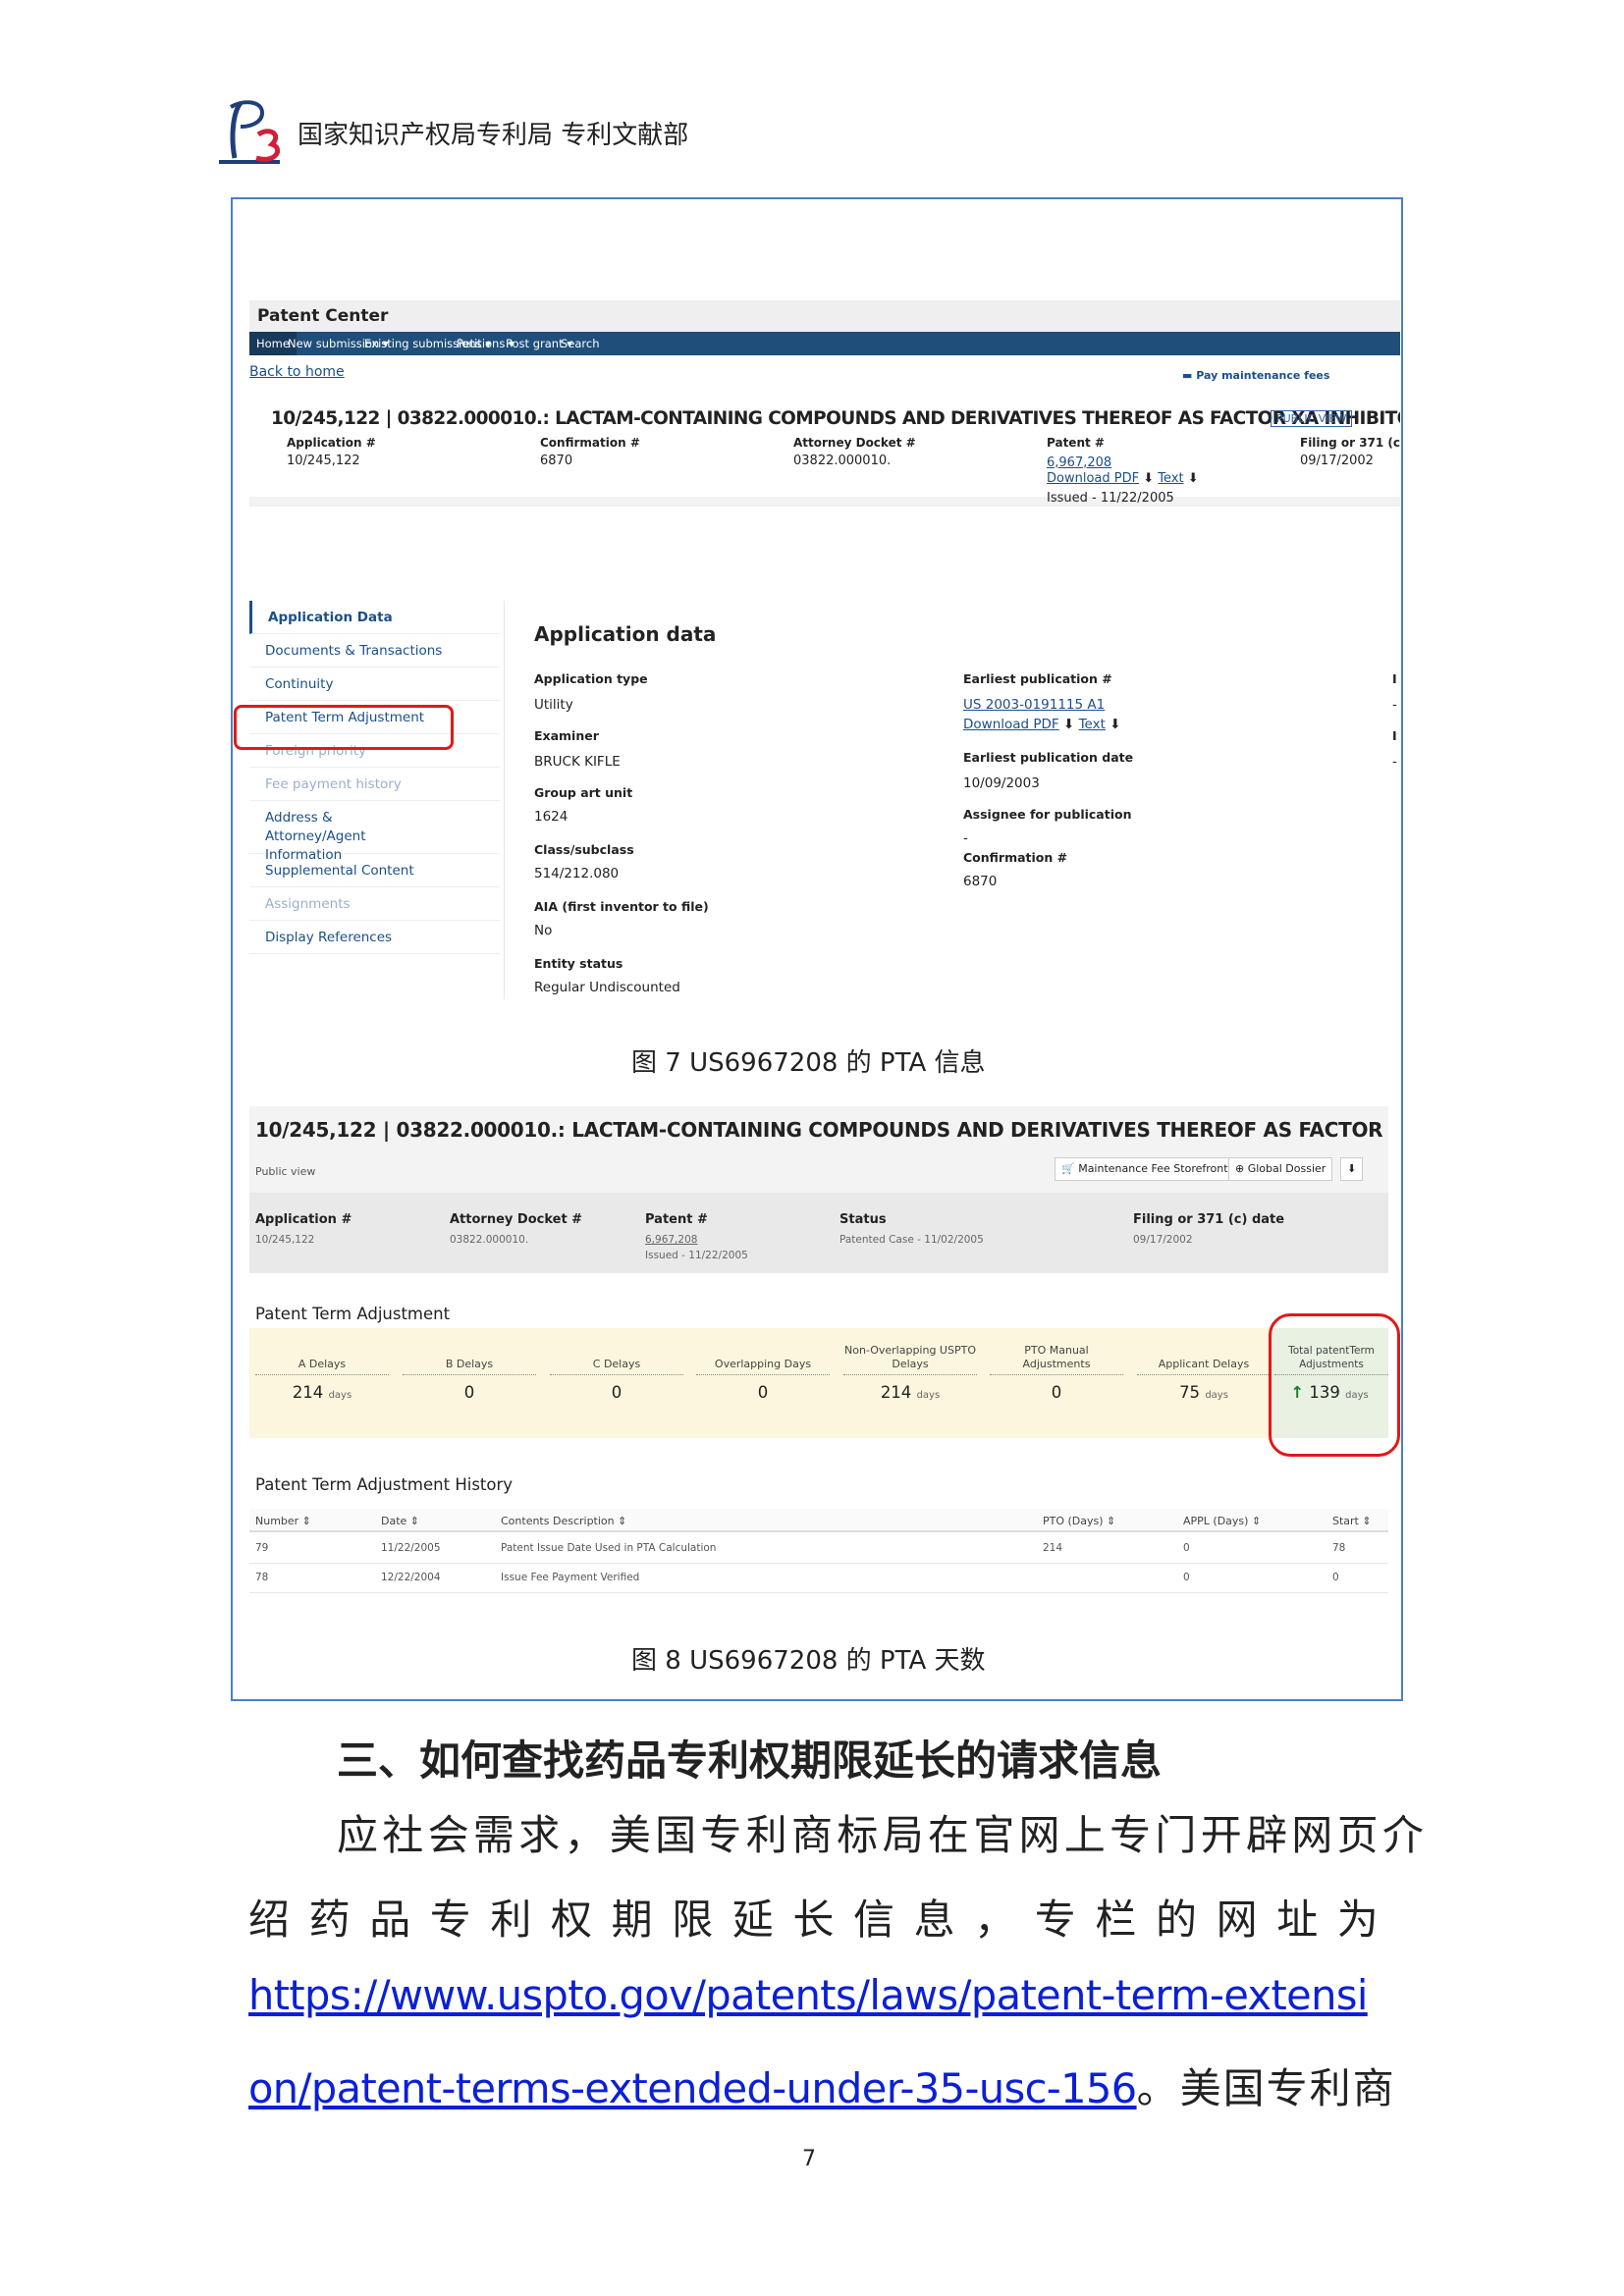  Describe the element at coordinates (808, 1661) in the screenshot. I see `figure-8-caption: 图 8 US6967208 的 PTA 天数` at that location.